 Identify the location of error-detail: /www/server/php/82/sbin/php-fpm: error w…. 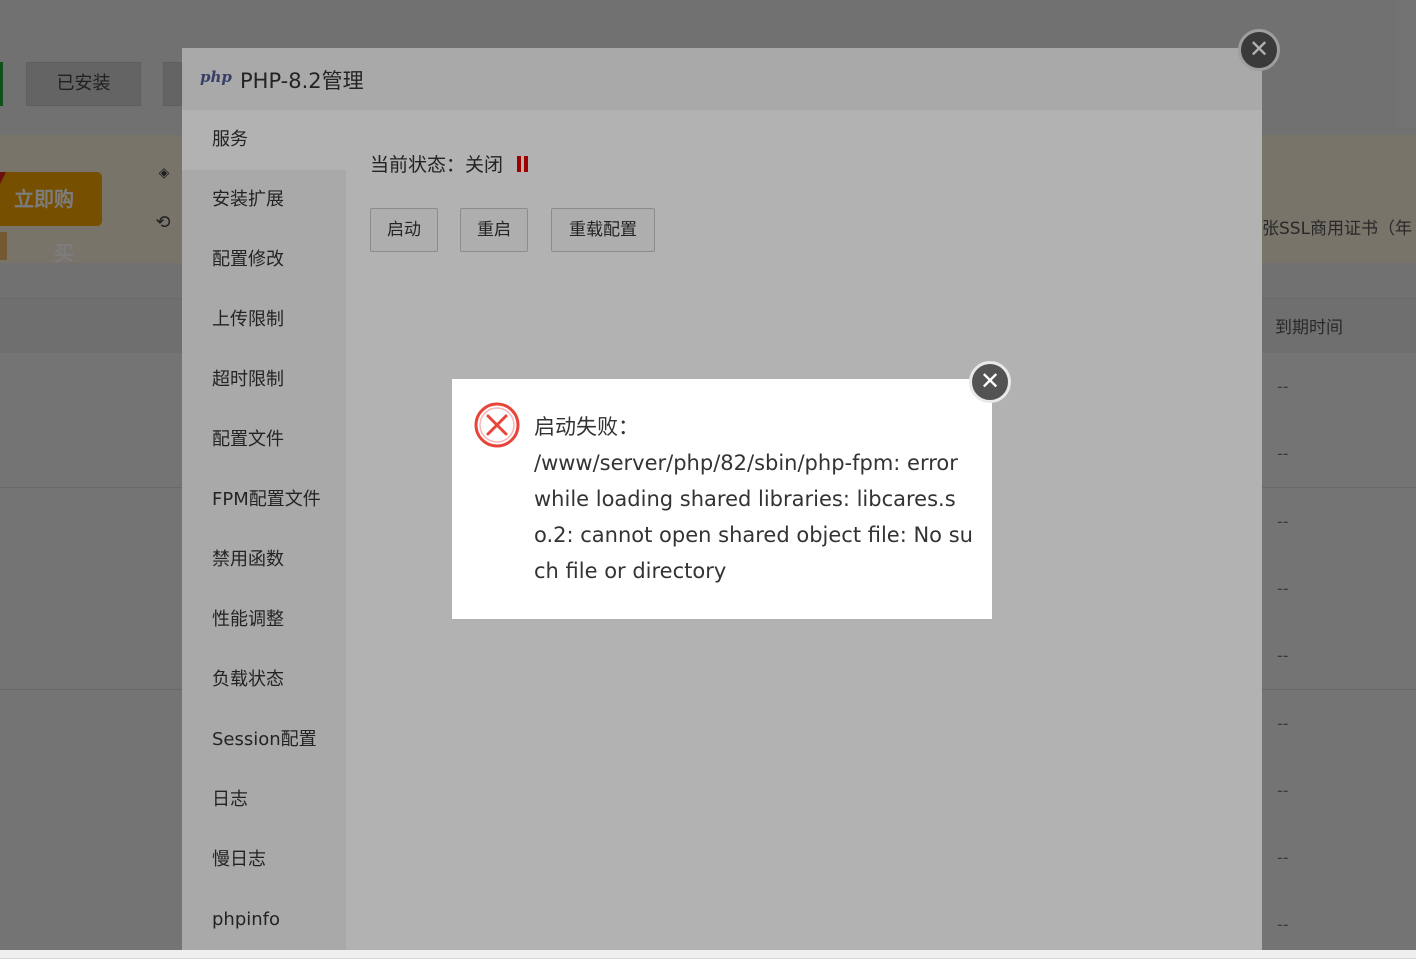
(753, 517).